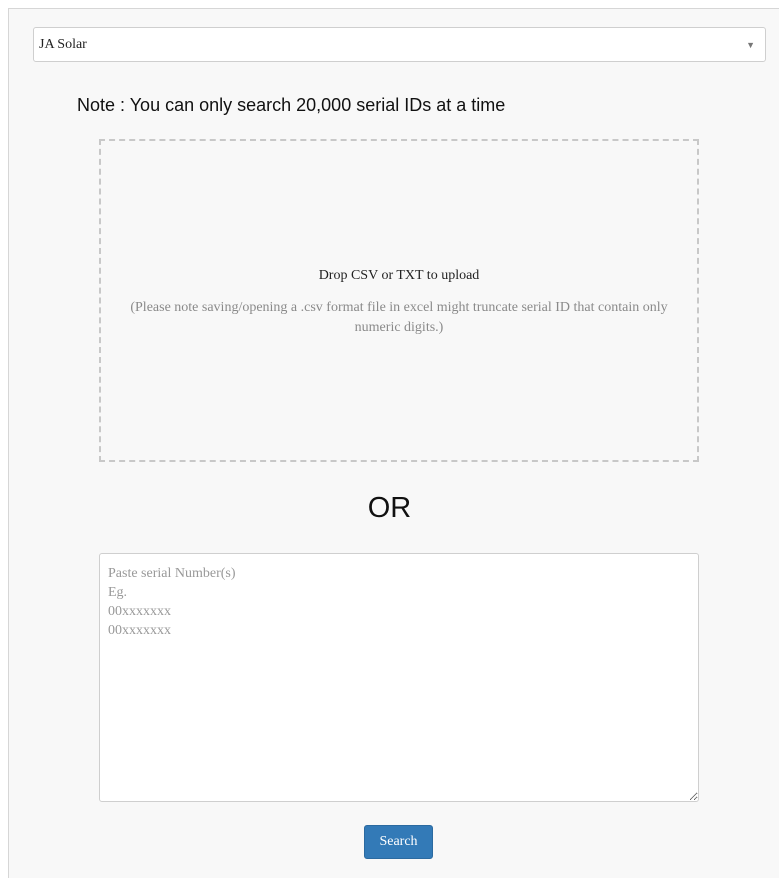 The image size is (779, 878). What do you see at coordinates (389, 508) in the screenshot?
I see `or-separator: OR` at bounding box center [389, 508].